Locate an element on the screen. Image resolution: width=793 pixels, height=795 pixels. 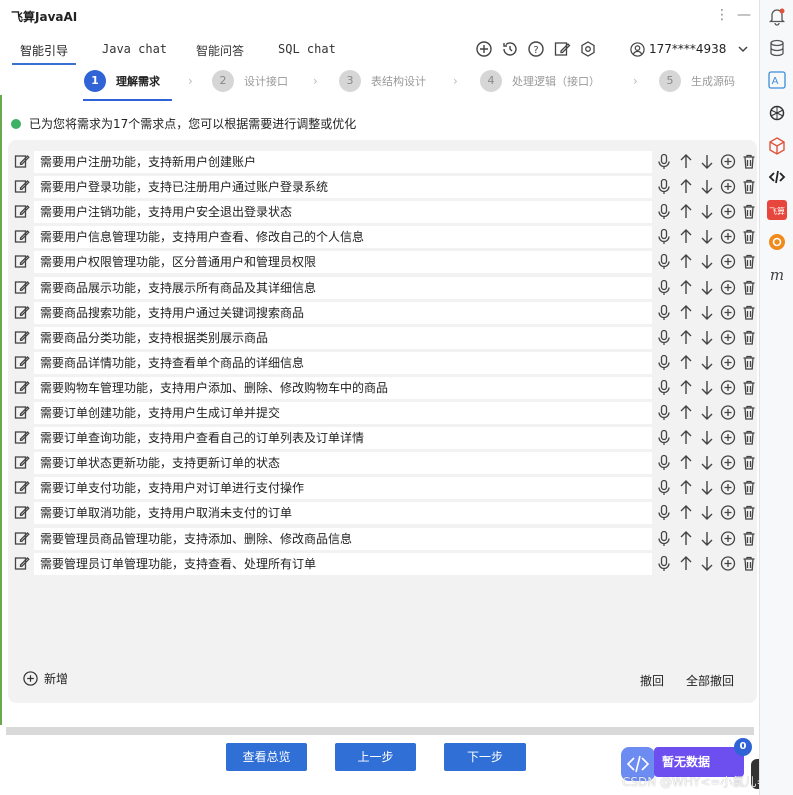
requirement-text: 需要商品搜索功能，支持用户通过关键词搜索商品 is located at coordinates (343, 312).